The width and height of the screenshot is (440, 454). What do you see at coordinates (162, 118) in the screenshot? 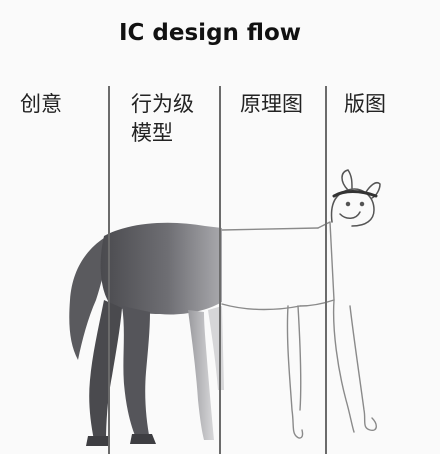
I see `stage-label-behavioral-model: 行为级模型` at bounding box center [162, 118].